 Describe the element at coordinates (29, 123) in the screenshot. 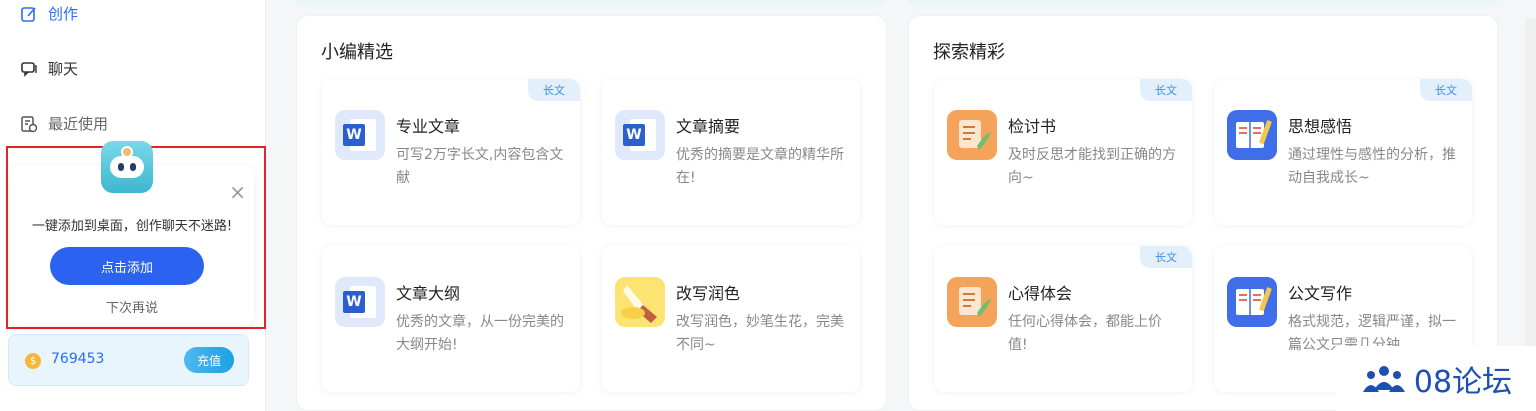

I see `history-icon` at that location.